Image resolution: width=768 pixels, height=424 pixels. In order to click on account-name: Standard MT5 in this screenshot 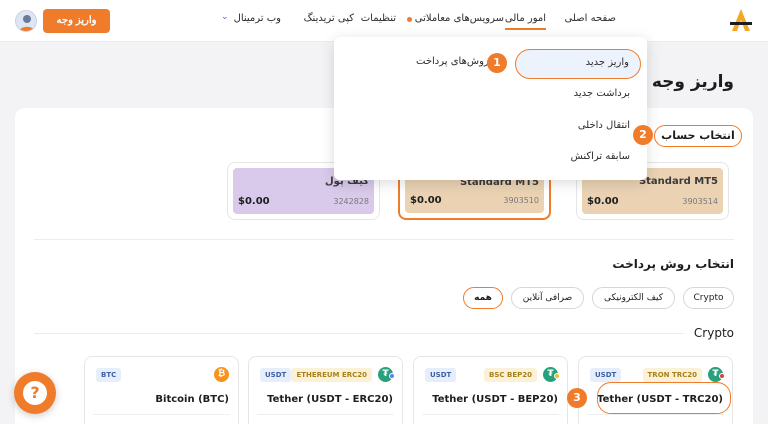, I will do `click(678, 181)`.